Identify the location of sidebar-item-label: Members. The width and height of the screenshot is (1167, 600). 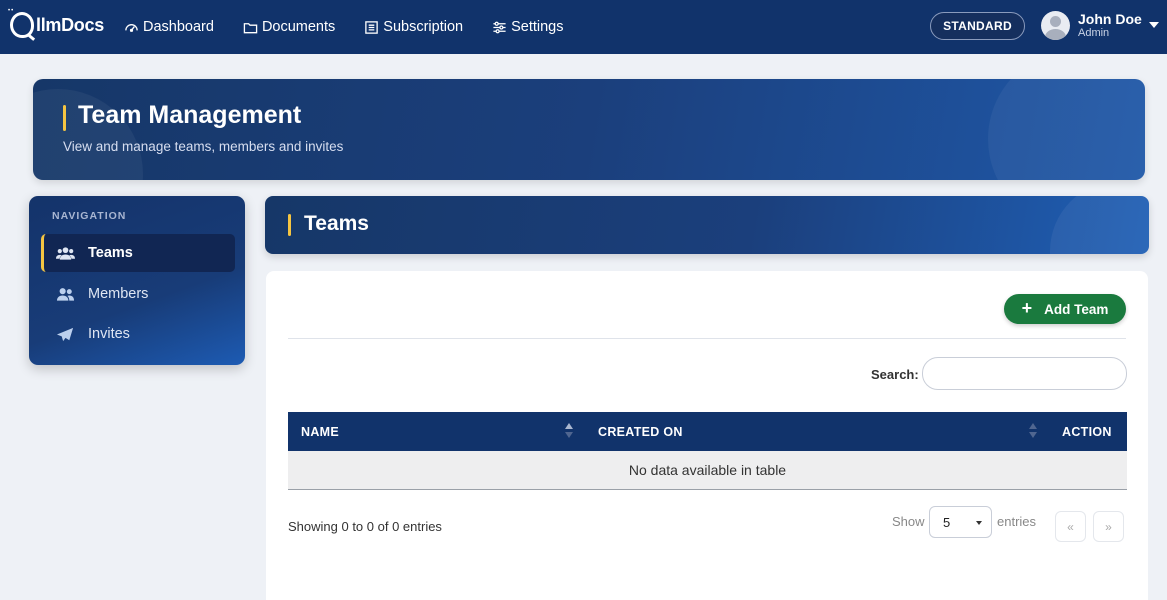
(118, 294).